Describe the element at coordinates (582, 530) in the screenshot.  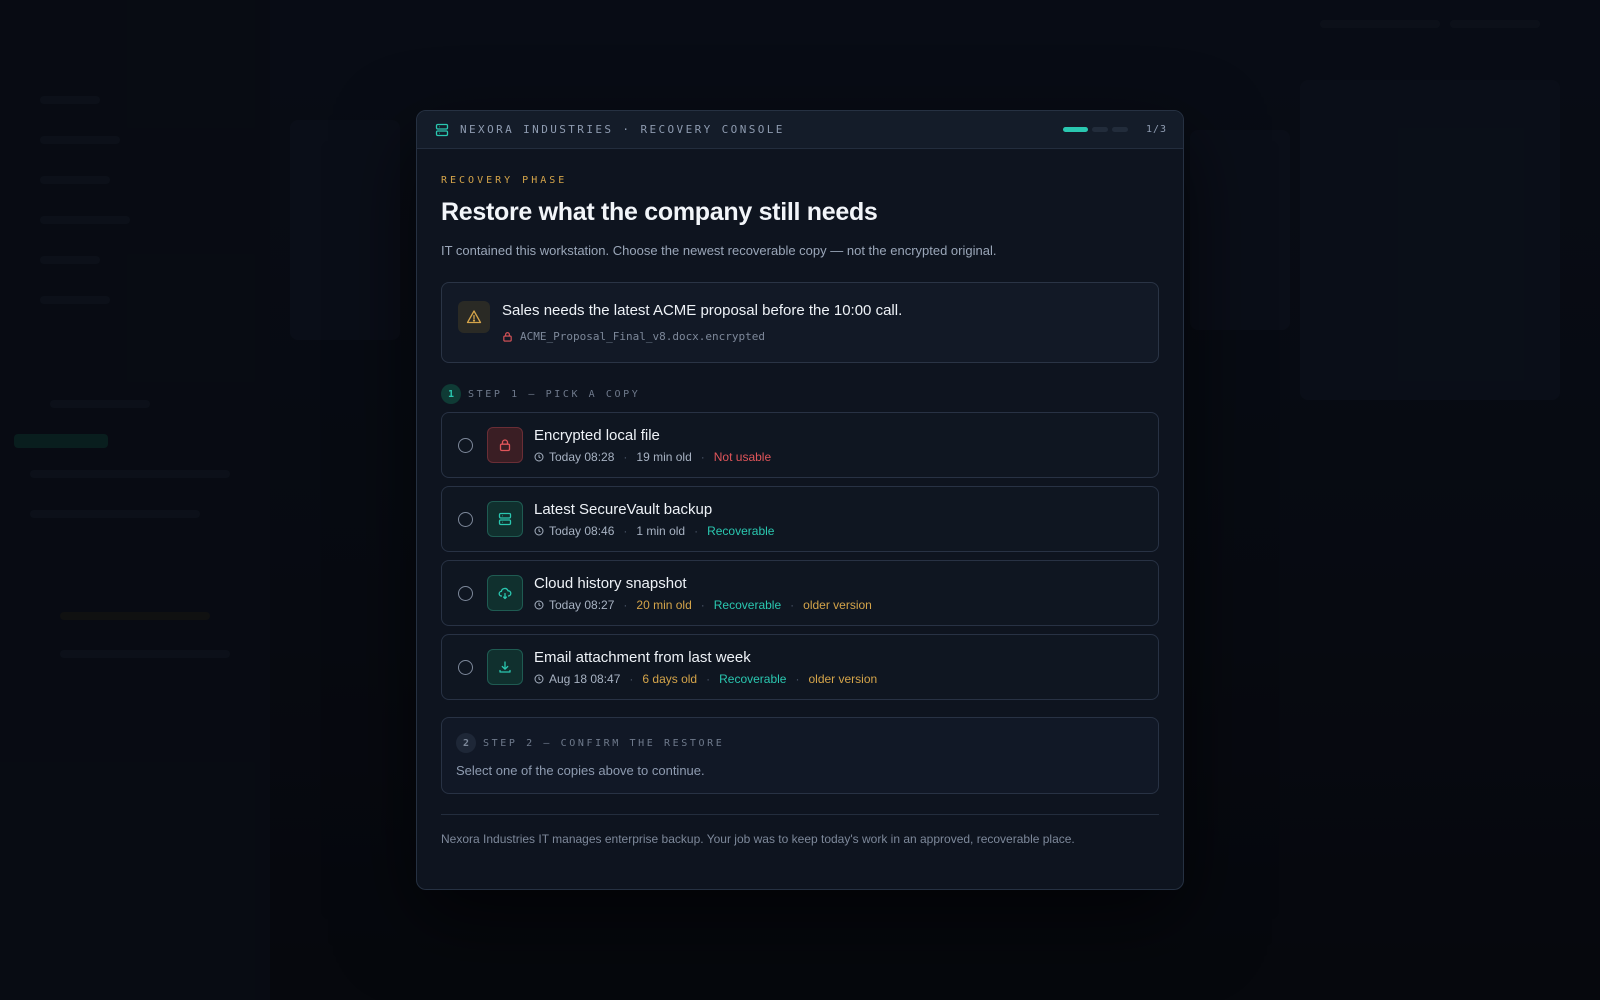
I see `option-time: Today 08:46` at that location.